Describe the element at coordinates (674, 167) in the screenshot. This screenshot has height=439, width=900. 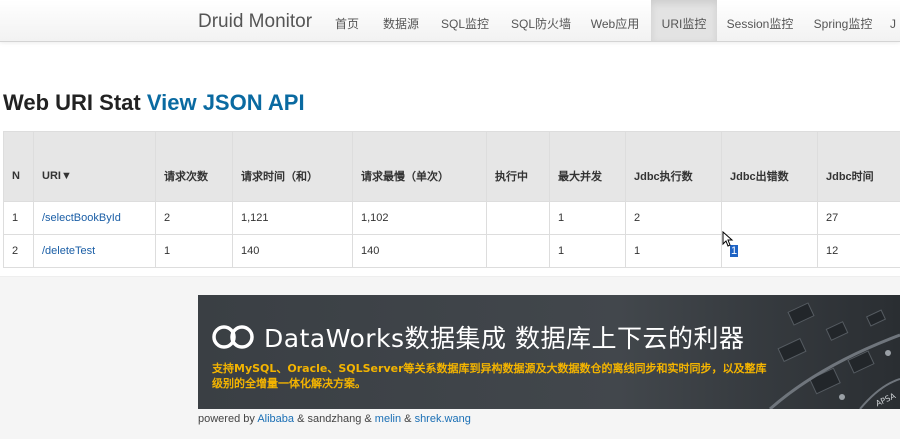
I see `col-header-jdbc-execute-count: Jdbc执行数` at that location.